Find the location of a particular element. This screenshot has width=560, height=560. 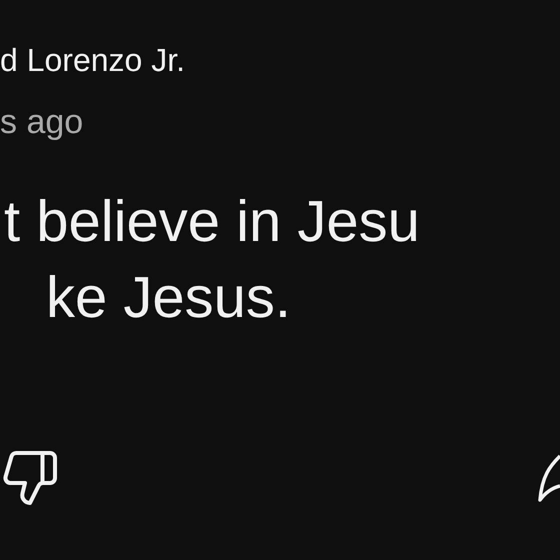

comment-author: d Lorenzo Jr. is located at coordinates (92, 60).